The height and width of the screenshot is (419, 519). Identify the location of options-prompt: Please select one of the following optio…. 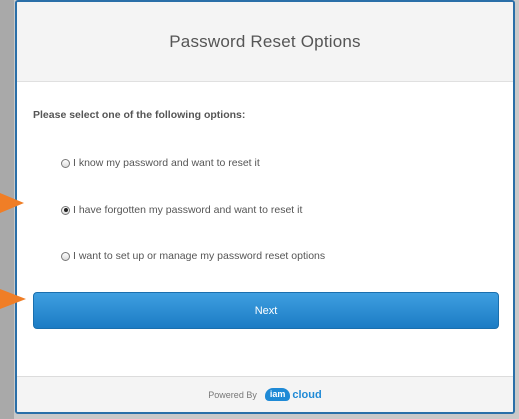
(139, 115).